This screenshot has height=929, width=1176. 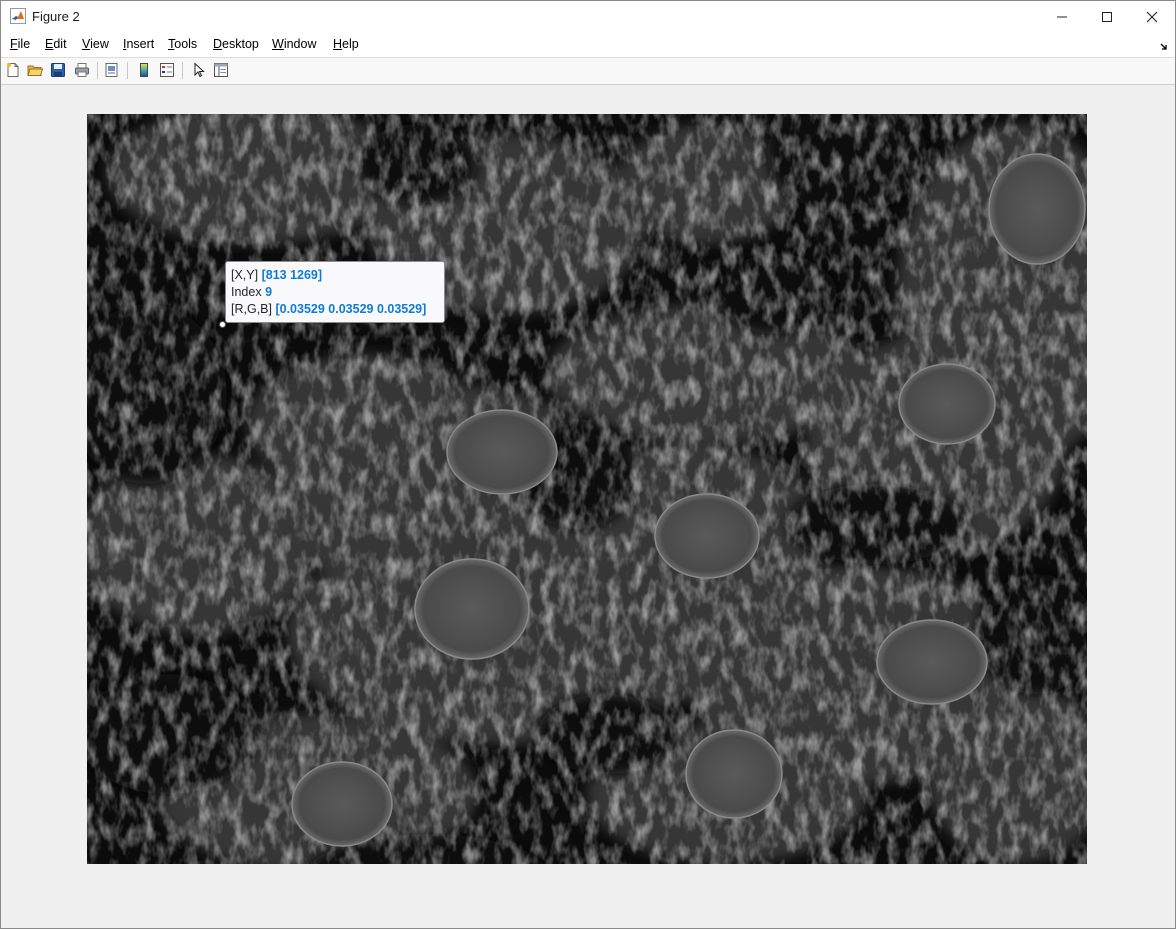 I want to click on datatip-index-label: Index, so click(x=246, y=292).